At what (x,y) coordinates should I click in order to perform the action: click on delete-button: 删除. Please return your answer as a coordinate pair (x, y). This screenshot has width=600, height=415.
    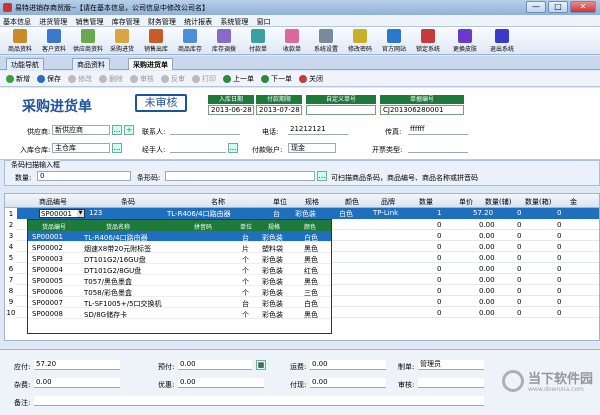
    Looking at the image, I should click on (111, 79).